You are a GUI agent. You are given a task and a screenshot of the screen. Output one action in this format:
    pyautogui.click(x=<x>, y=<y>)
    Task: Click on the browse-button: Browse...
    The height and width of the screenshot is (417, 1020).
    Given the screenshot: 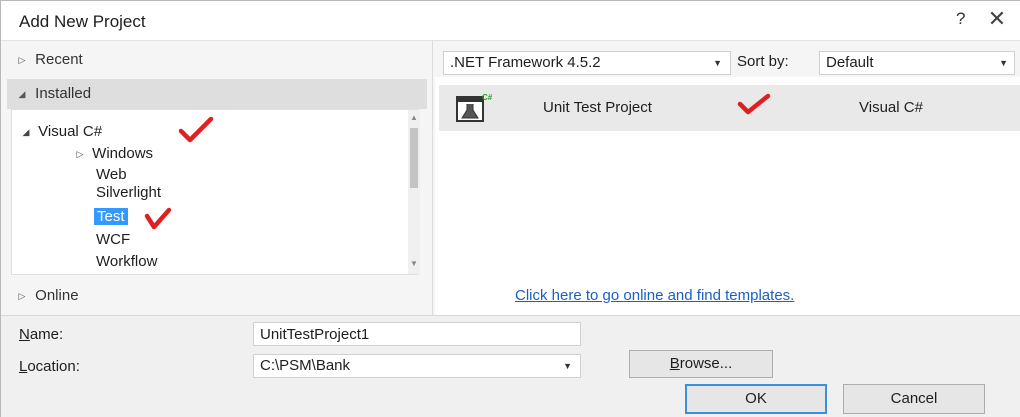 What is the action you would take?
    pyautogui.click(x=701, y=364)
    